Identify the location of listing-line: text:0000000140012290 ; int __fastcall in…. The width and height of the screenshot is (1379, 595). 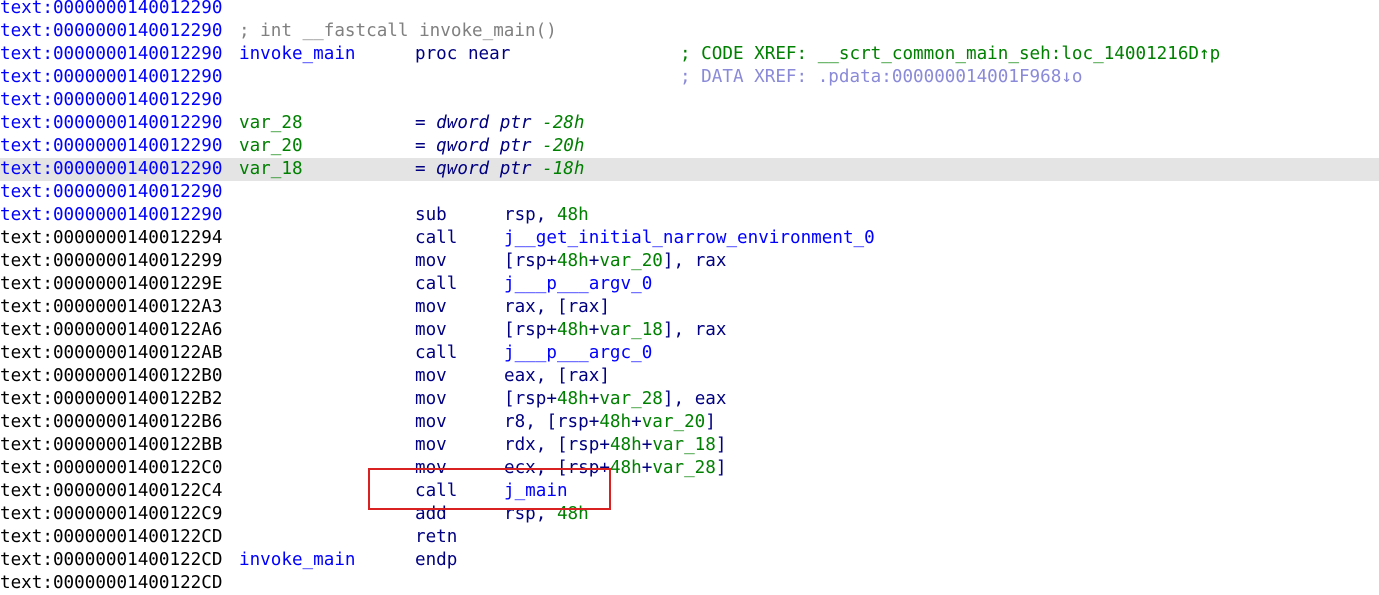
(689, 31).